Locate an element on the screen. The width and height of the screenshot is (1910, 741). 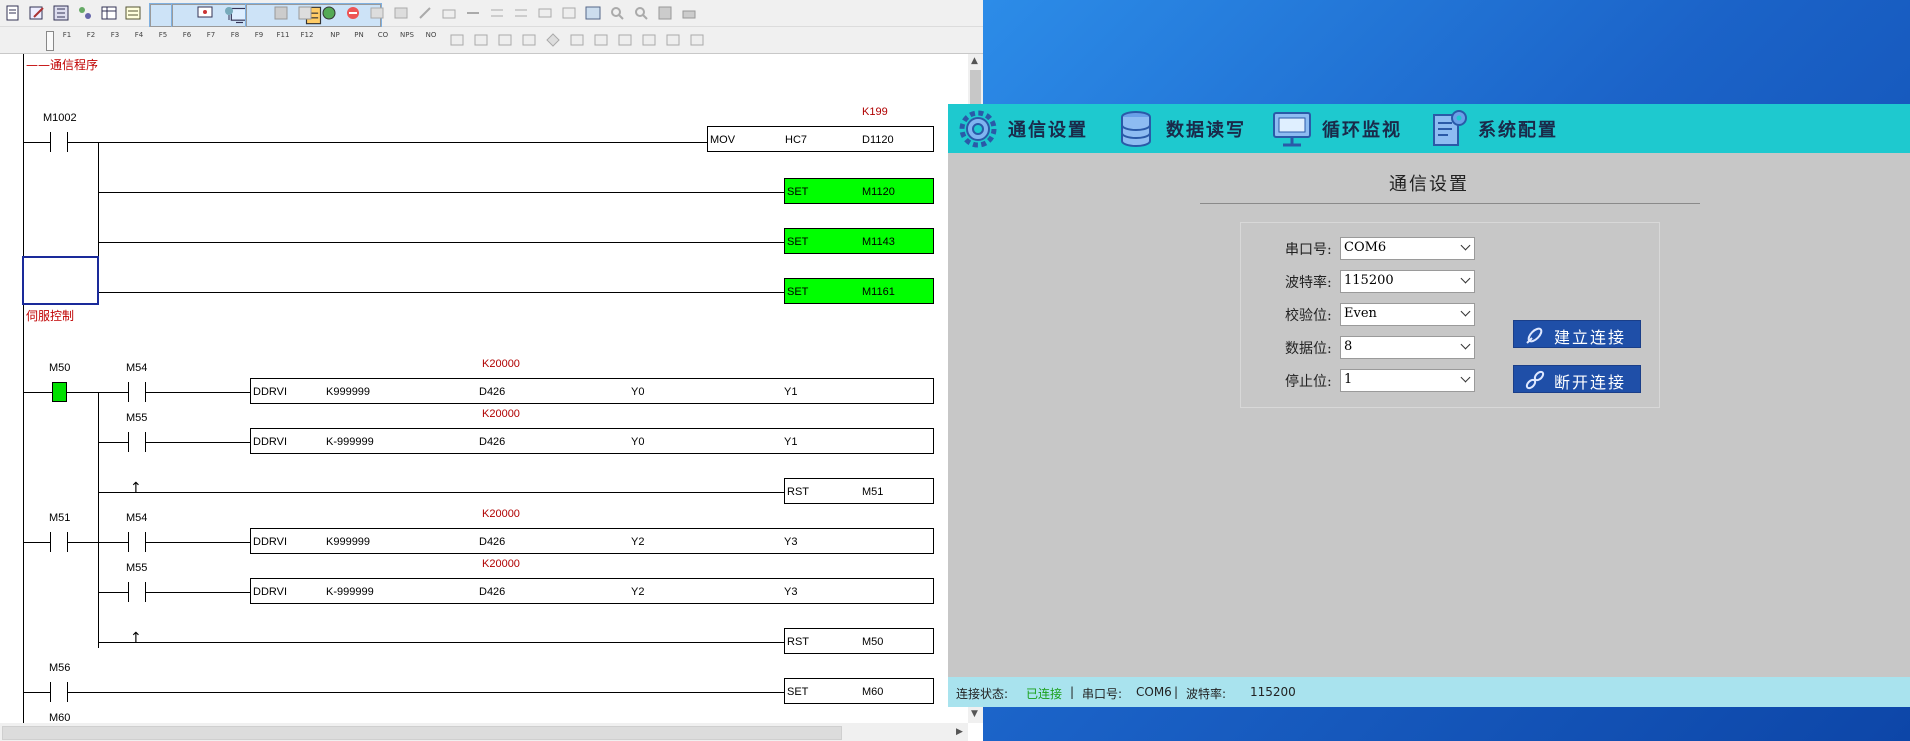
toolbar-globe-icon is located at coordinates (329, 13).